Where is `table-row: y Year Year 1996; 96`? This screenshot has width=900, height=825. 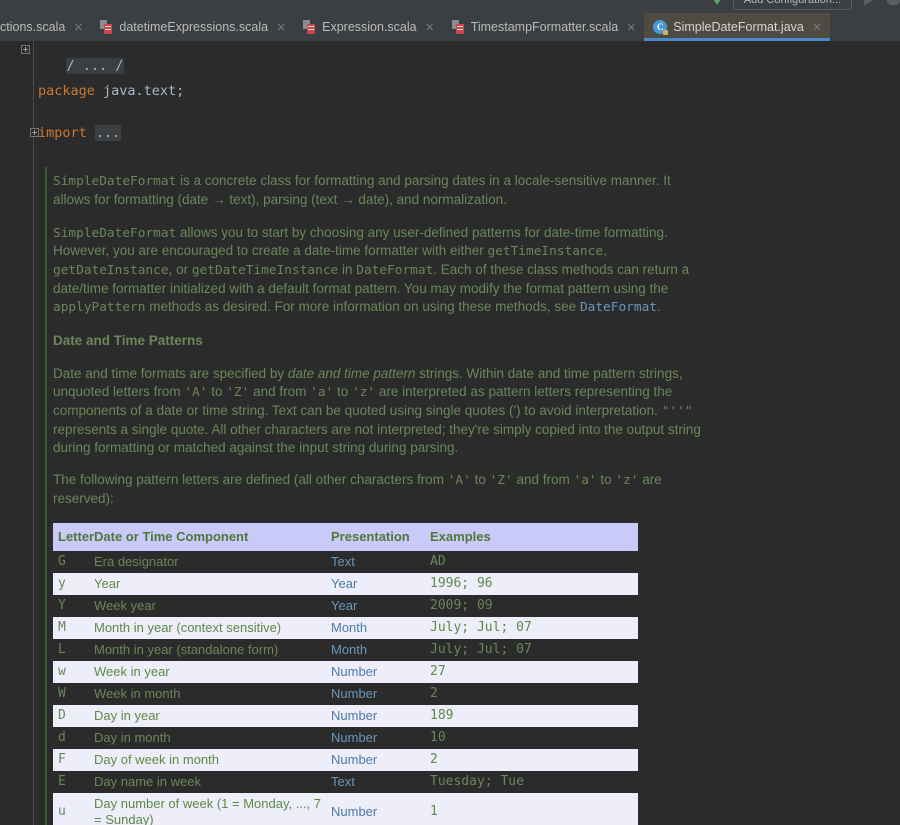 table-row: y Year Year 1996; 96 is located at coordinates (345, 583).